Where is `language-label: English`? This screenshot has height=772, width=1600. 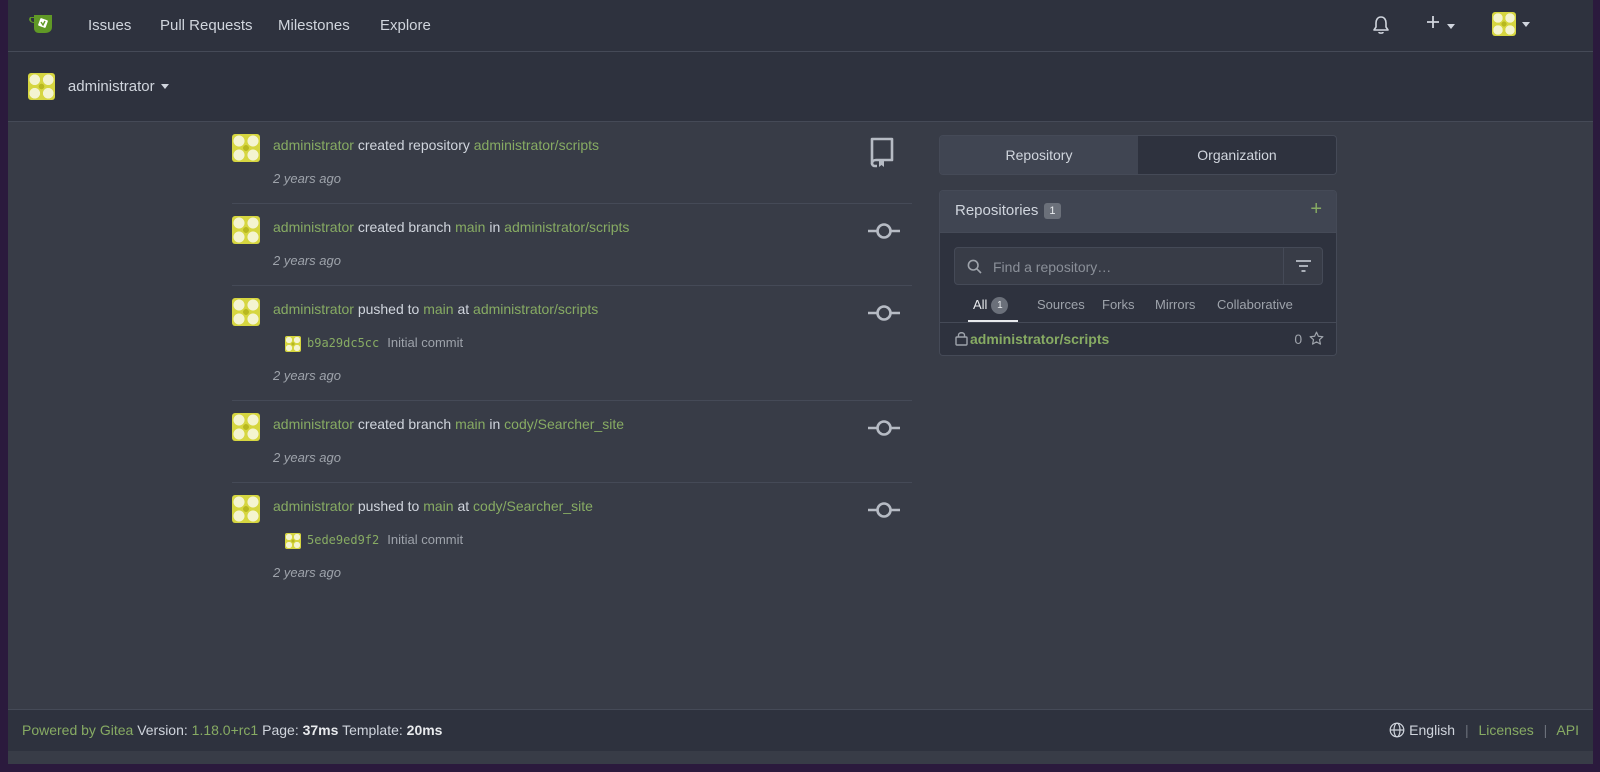 language-label: English is located at coordinates (1432, 730).